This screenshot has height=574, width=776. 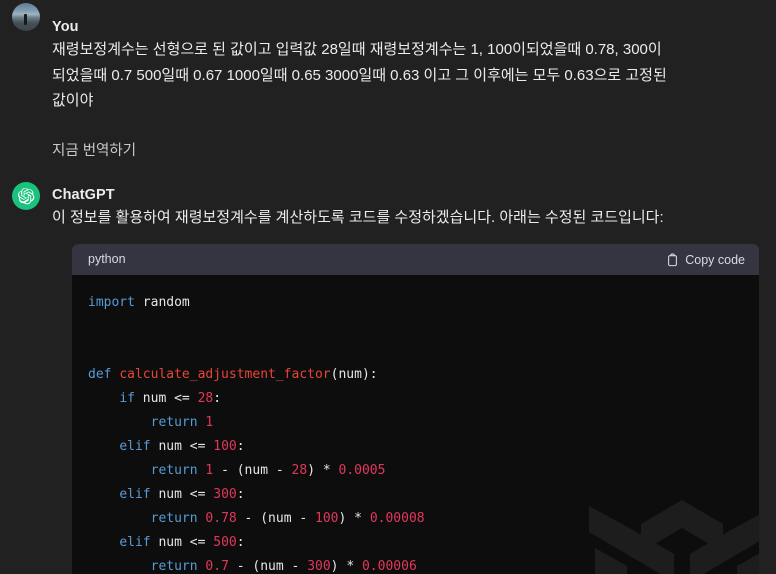 I want to click on code-line: elif num <= 300:, so click(x=182, y=494).